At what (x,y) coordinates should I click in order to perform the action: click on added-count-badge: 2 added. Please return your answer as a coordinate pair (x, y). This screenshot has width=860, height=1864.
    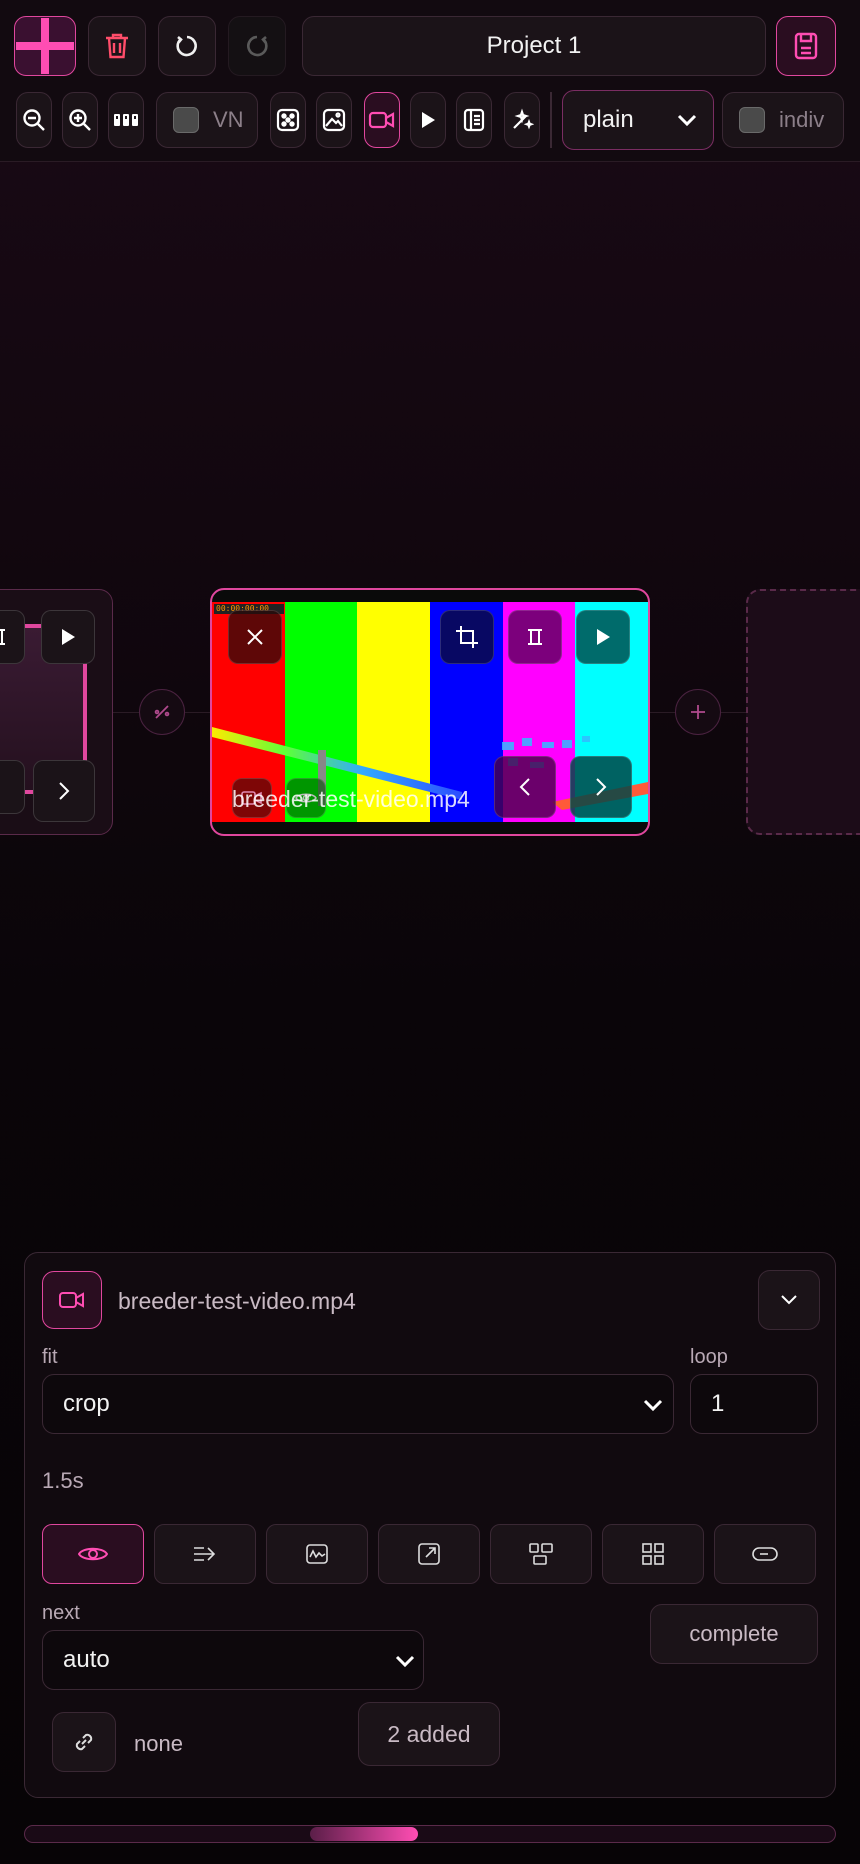
    Looking at the image, I should click on (429, 1734).